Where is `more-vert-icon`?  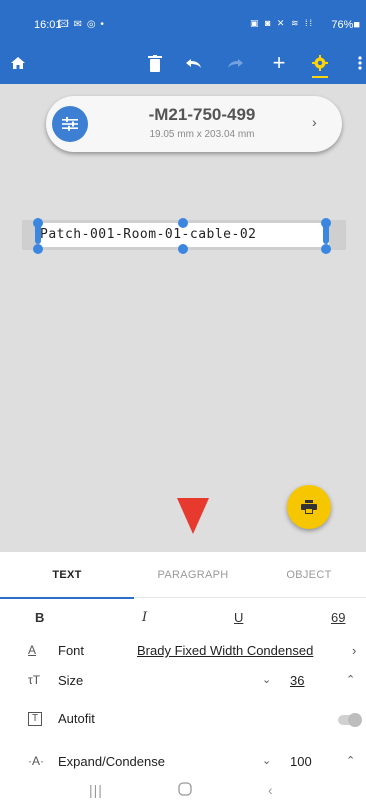 more-vert-icon is located at coordinates (358, 63).